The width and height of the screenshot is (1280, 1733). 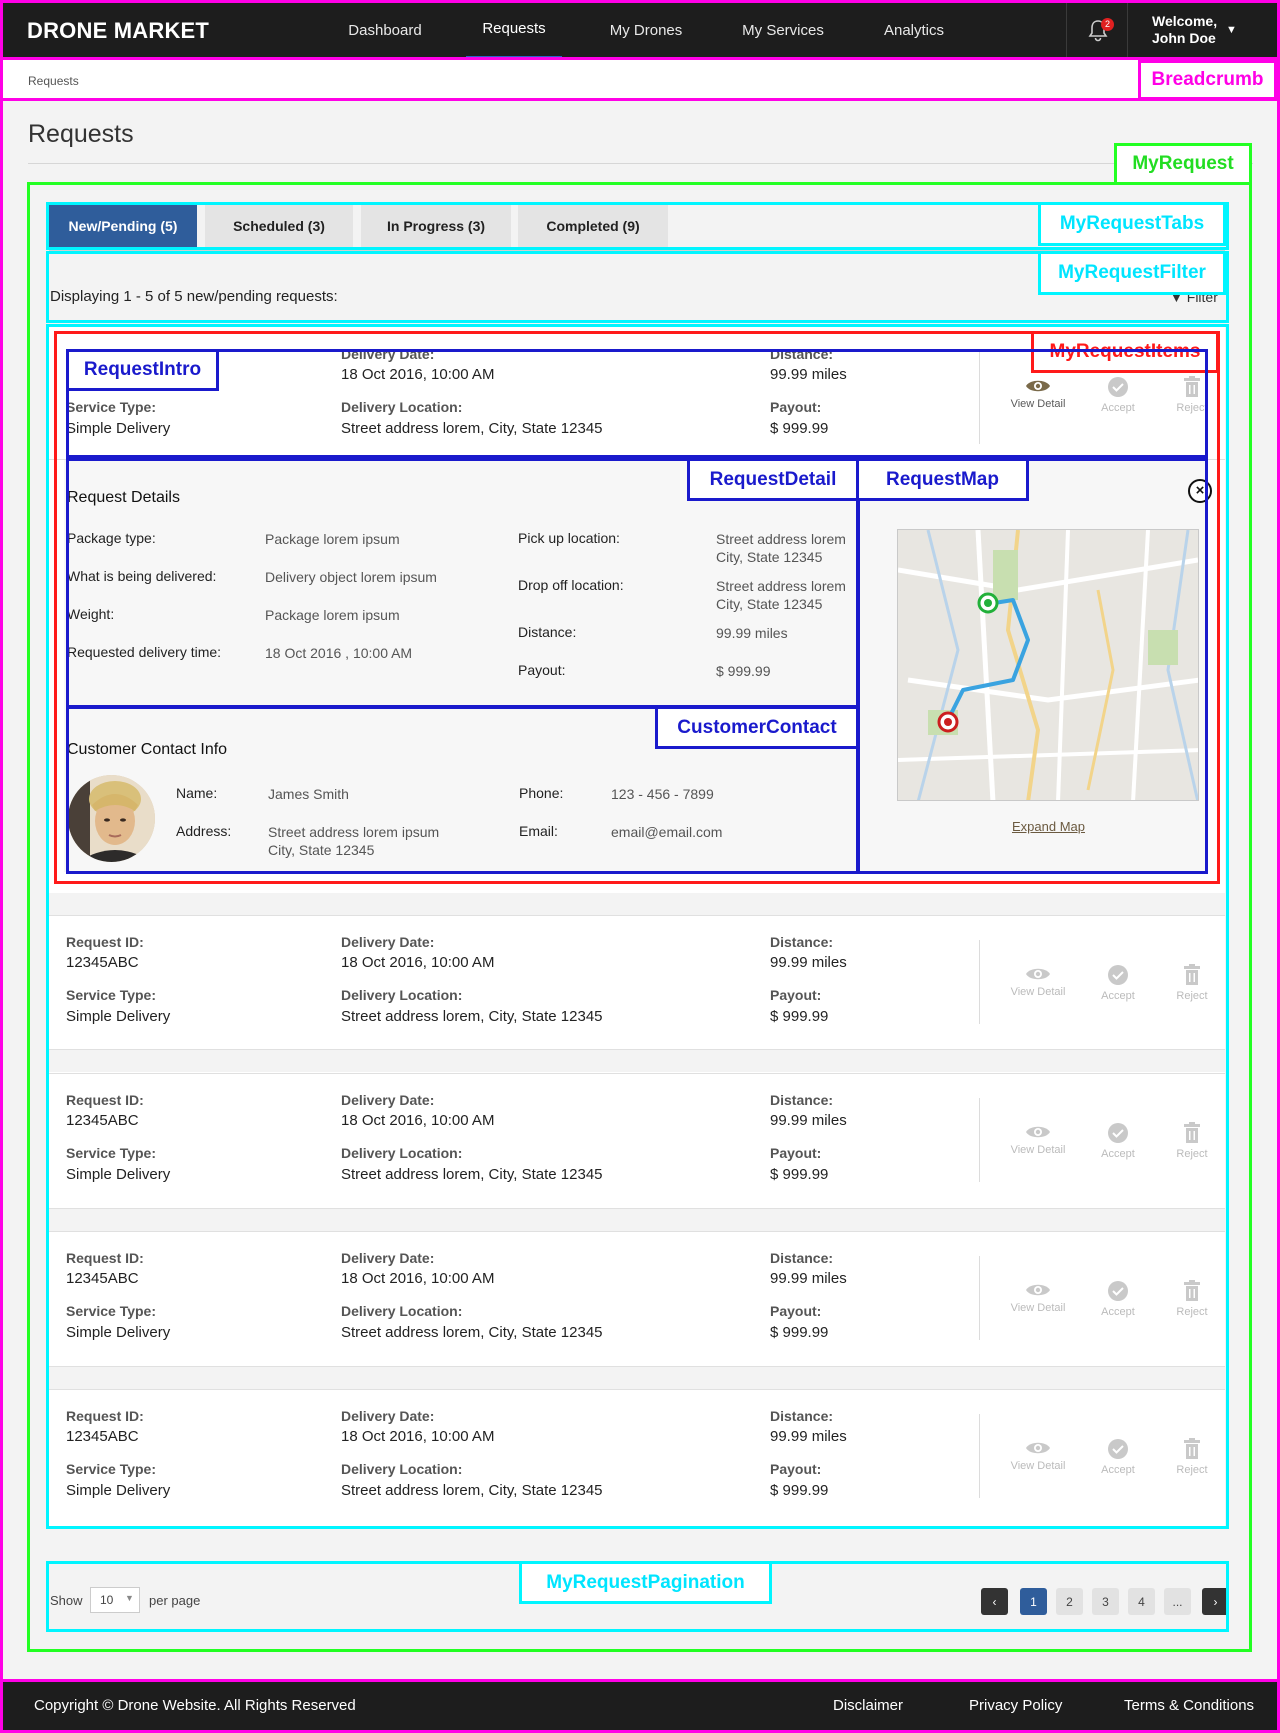 I want to click on annotation-label-detail: RequestDetail, so click(x=773, y=479).